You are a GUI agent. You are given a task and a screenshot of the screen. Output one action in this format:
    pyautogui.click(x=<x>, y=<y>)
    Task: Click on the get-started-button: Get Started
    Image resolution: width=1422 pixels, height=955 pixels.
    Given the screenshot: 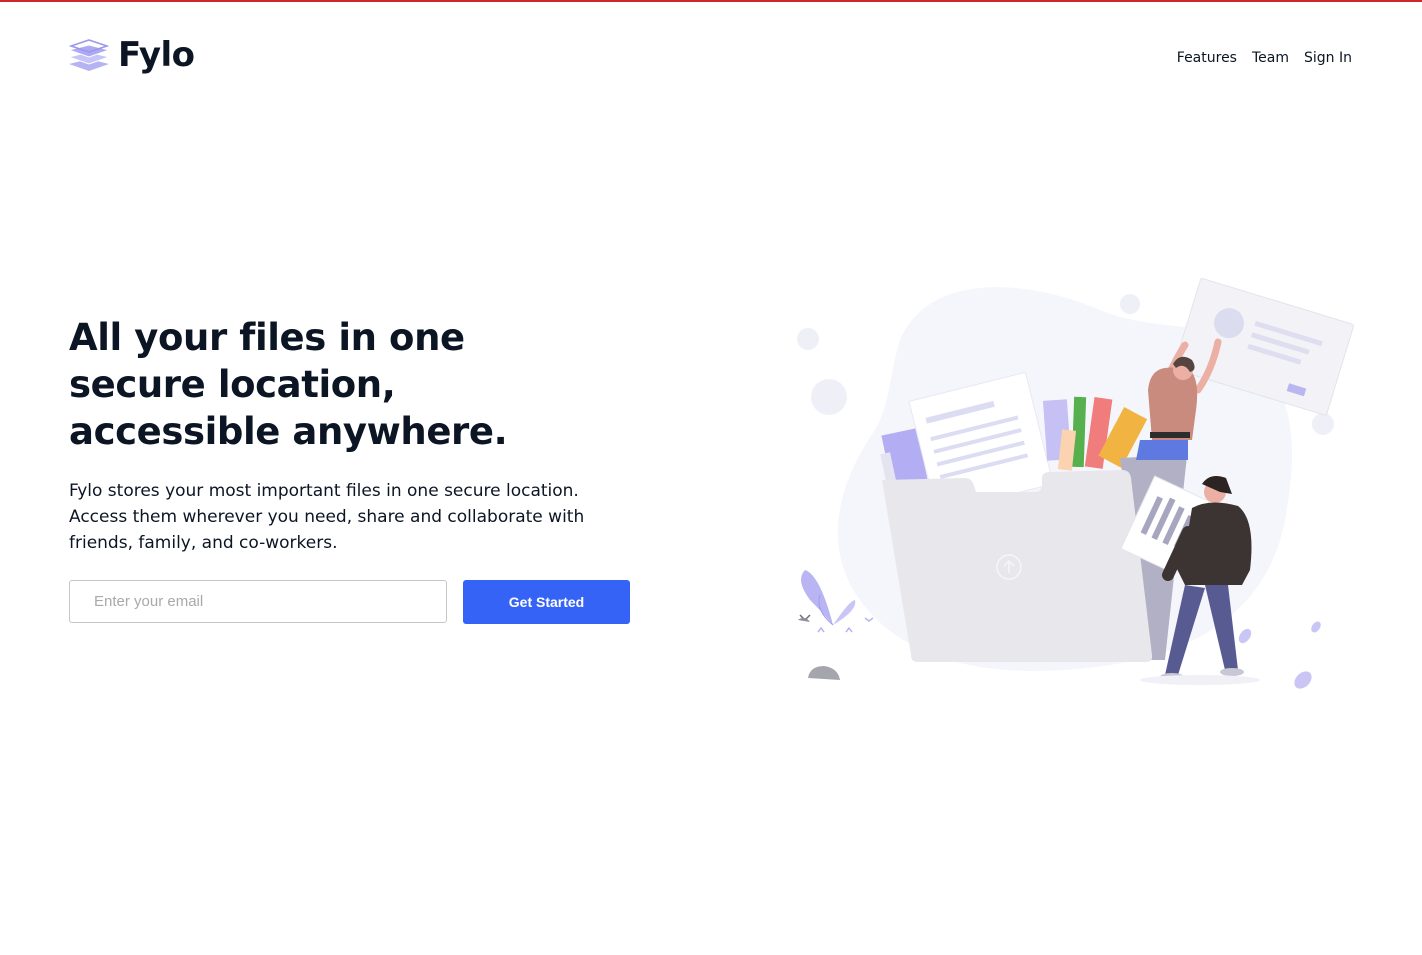 What is the action you would take?
    pyautogui.click(x=546, y=602)
    